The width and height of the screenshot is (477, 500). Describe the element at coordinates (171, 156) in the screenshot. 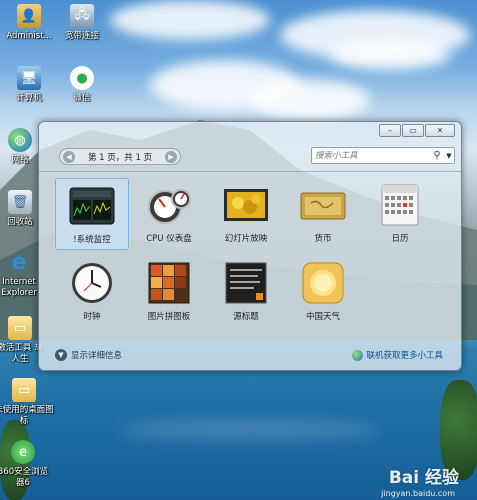

I see `next-page-icon: ▶` at that location.